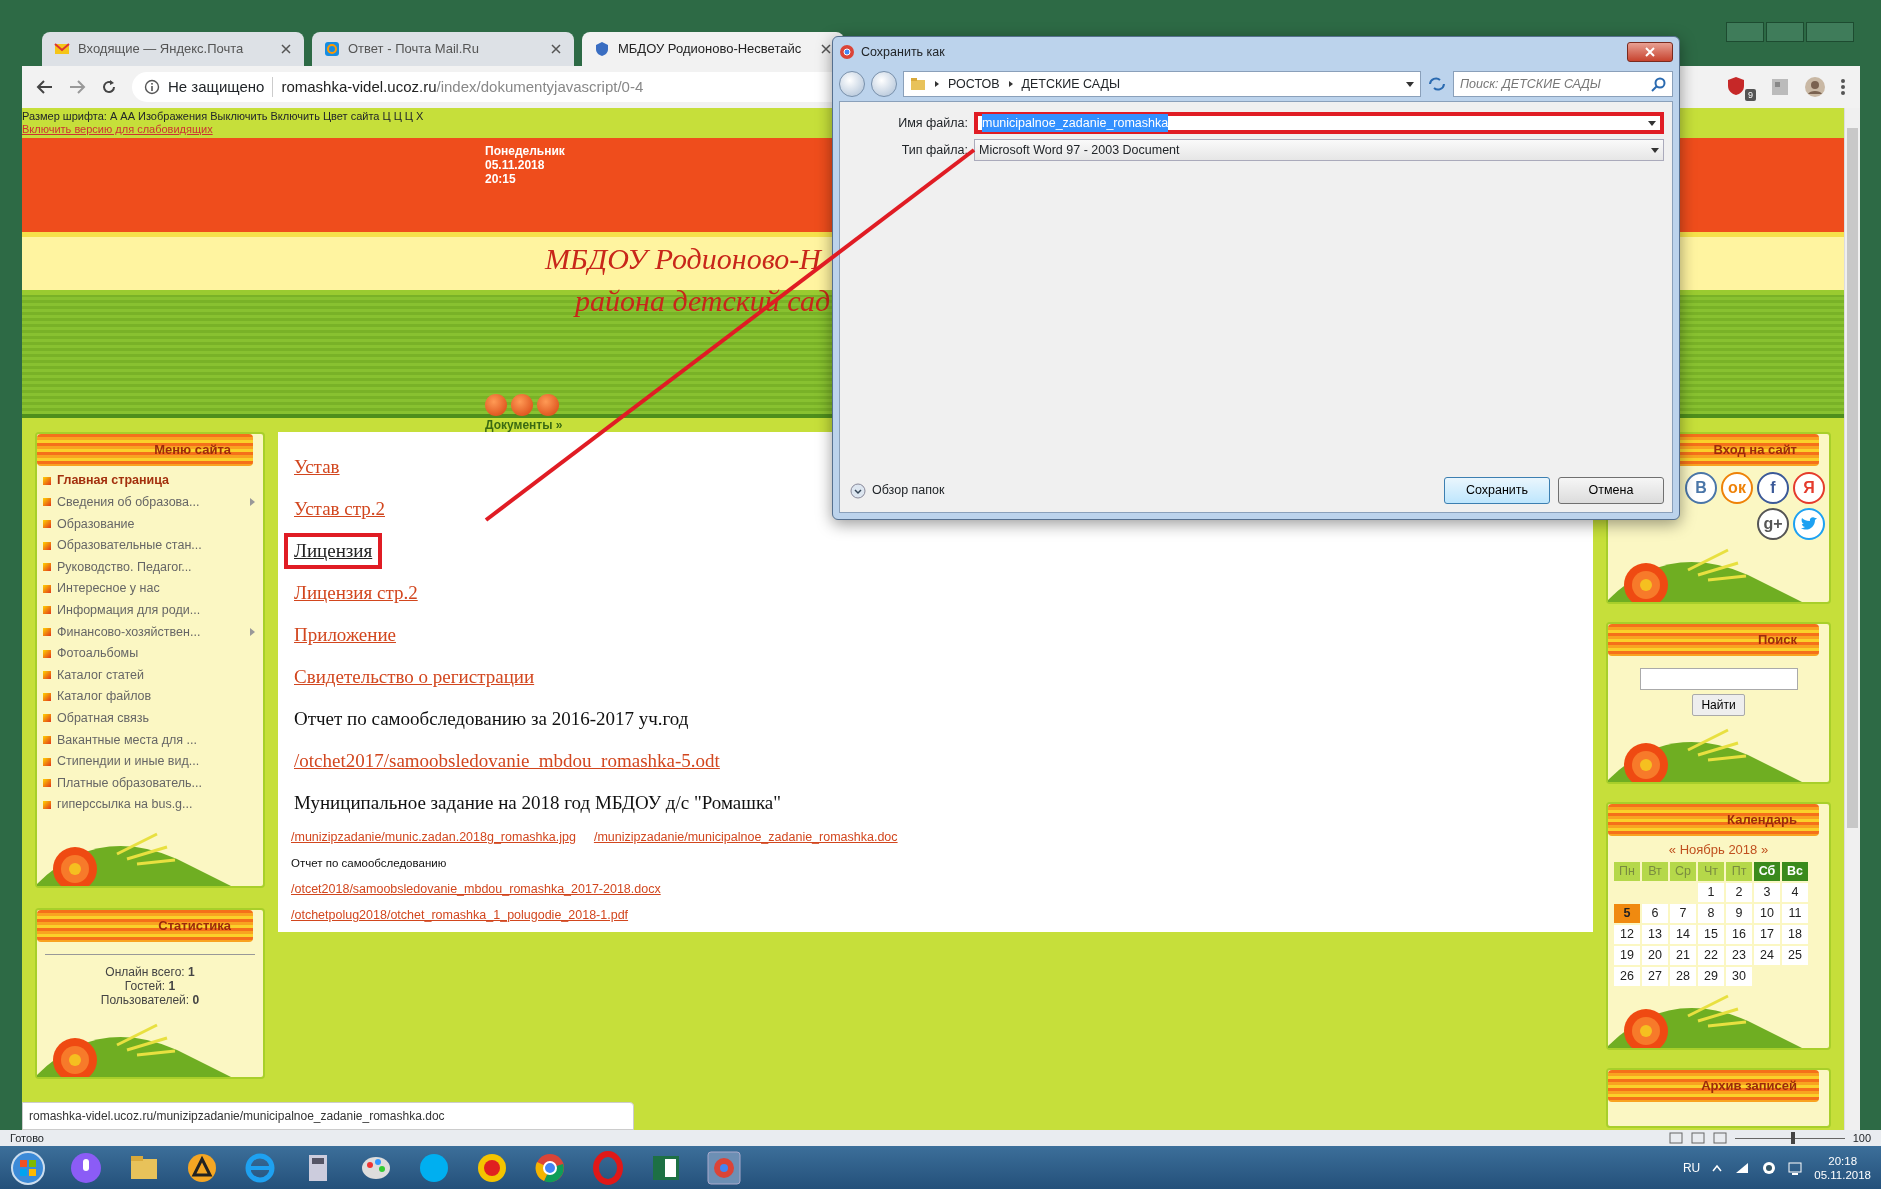 The height and width of the screenshot is (1189, 1881). What do you see at coordinates (1815, 87) in the screenshot?
I see `avatar-icon` at bounding box center [1815, 87].